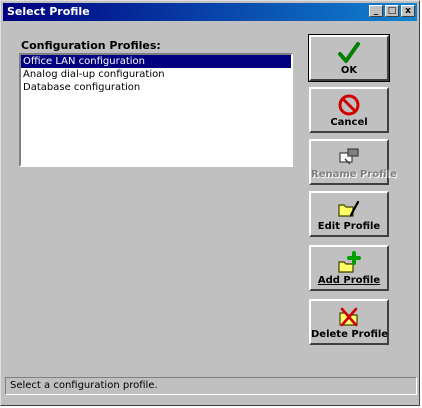 The width and height of the screenshot is (422, 408). Describe the element at coordinates (156, 74) in the screenshot. I see `profile-item-analog-dialup: Analog dial-up configuration` at that location.